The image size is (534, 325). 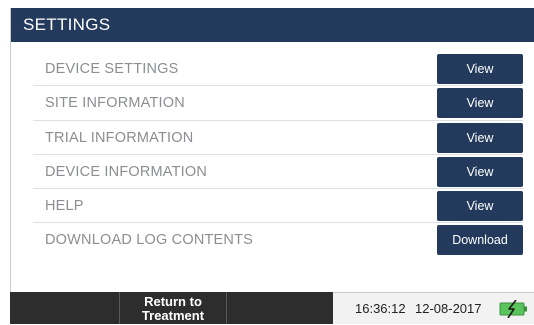 What do you see at coordinates (278, 206) in the screenshot?
I see `settings-row-help: HELP View` at bounding box center [278, 206].